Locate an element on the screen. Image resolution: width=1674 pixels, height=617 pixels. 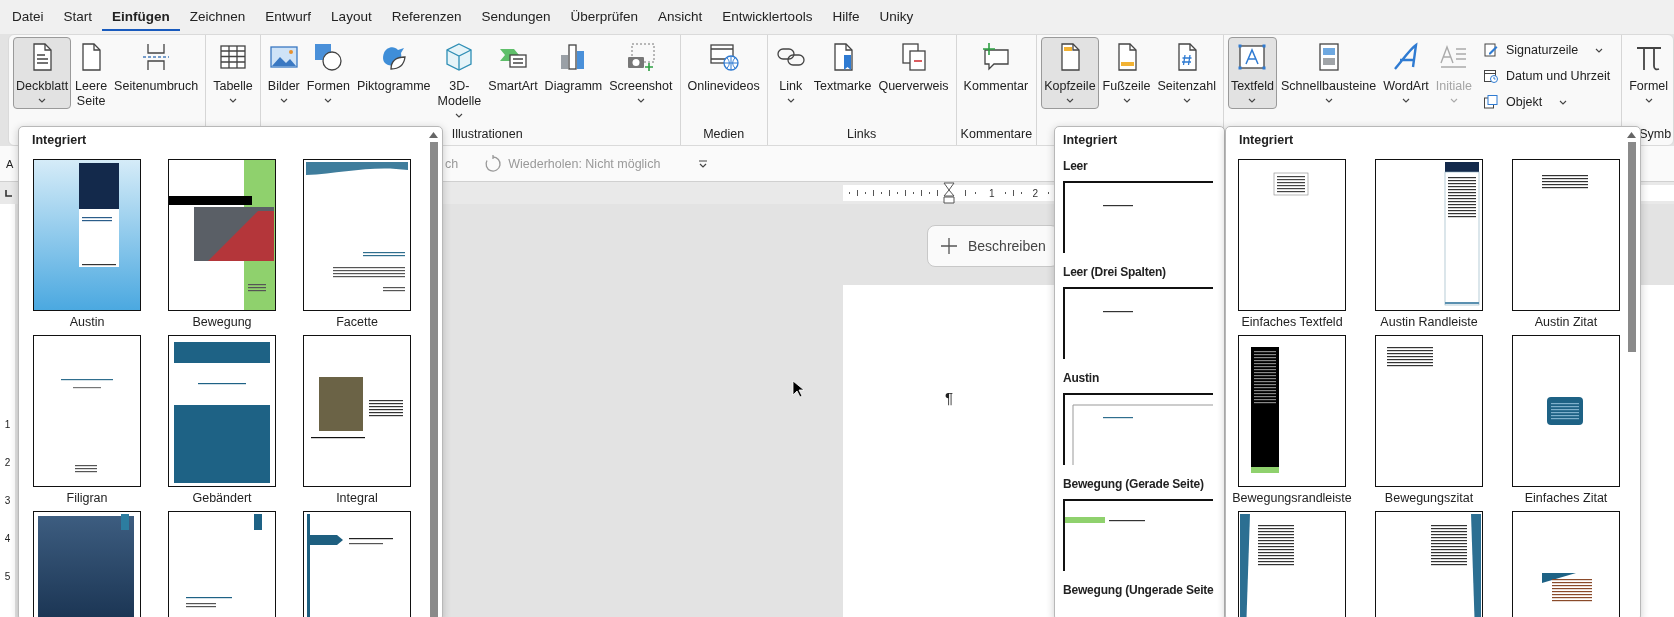
section-title: Bewegung (Gerade Seite) is located at coordinates (1134, 485).